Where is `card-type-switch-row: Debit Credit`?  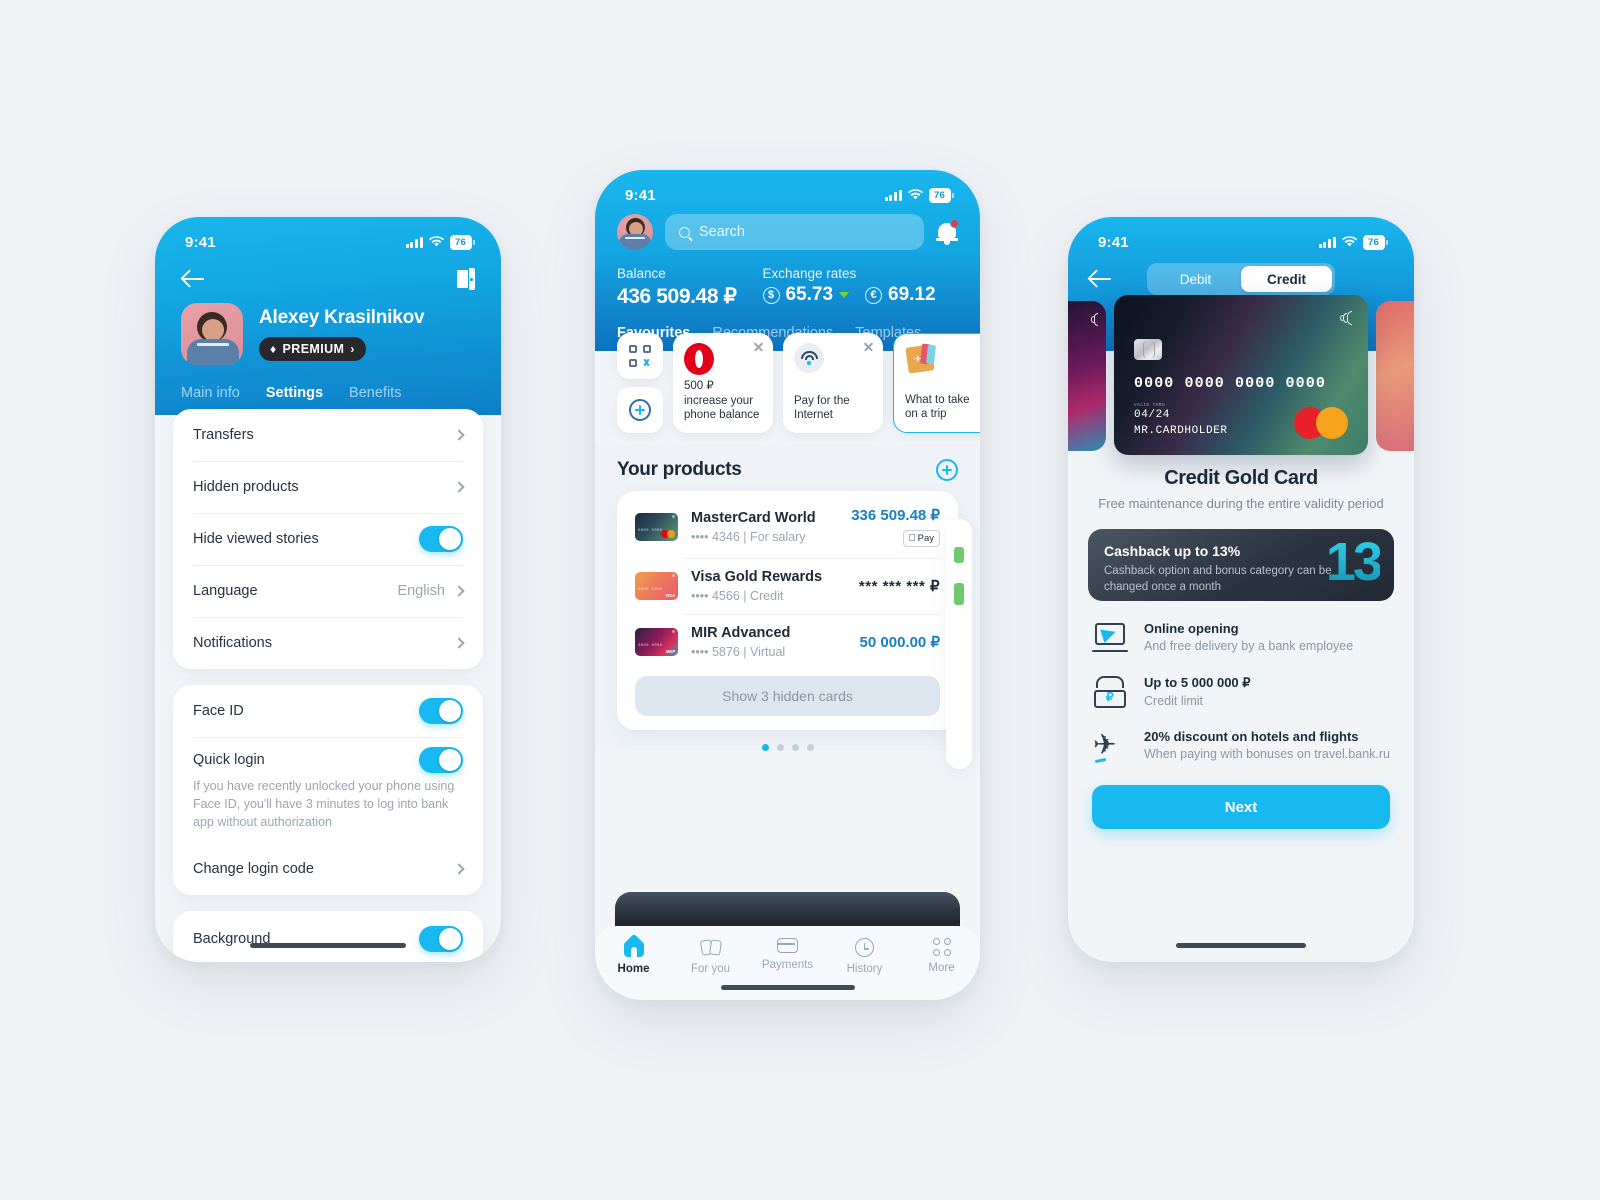
card-type-switch-row: Debit Credit is located at coordinates (1241, 277).